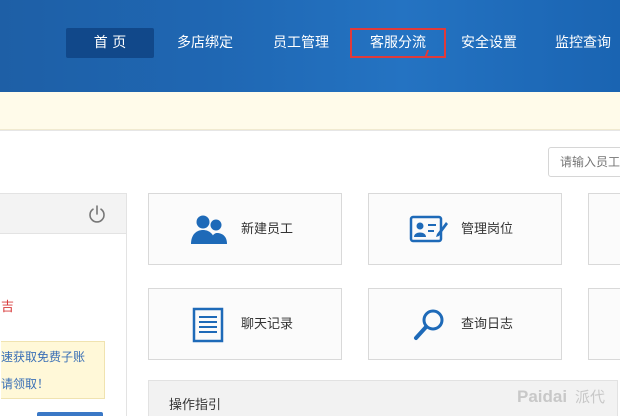  I want to click on free-subaccount-note: 速获取免费子账 请领取！, so click(53, 370).